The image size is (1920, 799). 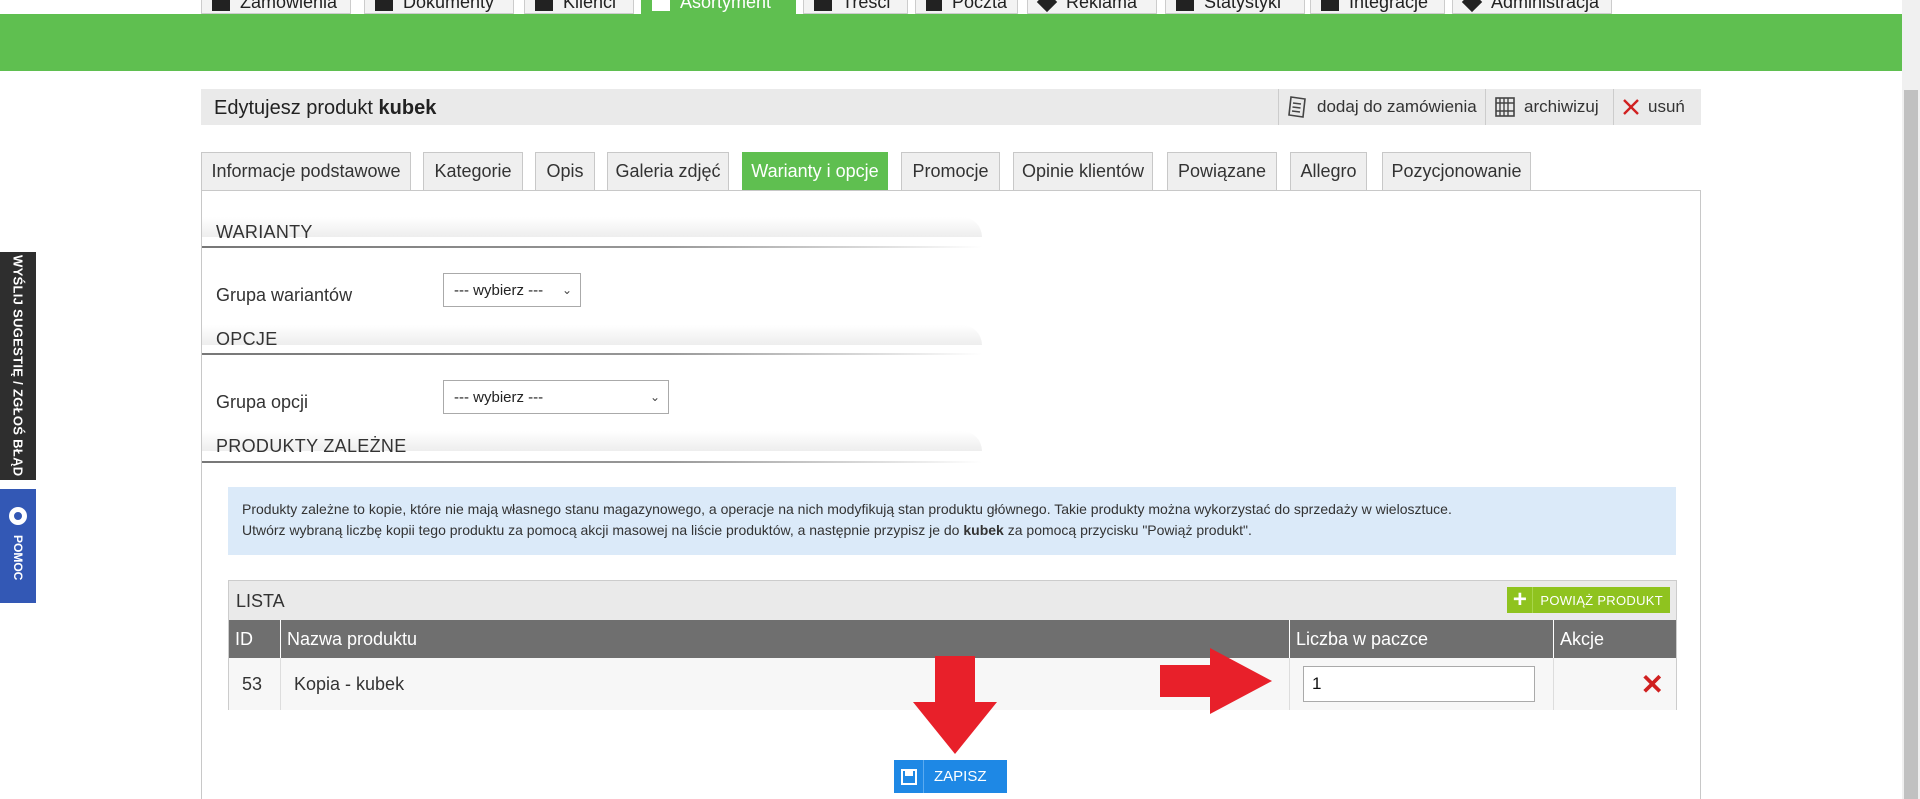 What do you see at coordinates (255, 639) in the screenshot?
I see `column-header-id: ID` at bounding box center [255, 639].